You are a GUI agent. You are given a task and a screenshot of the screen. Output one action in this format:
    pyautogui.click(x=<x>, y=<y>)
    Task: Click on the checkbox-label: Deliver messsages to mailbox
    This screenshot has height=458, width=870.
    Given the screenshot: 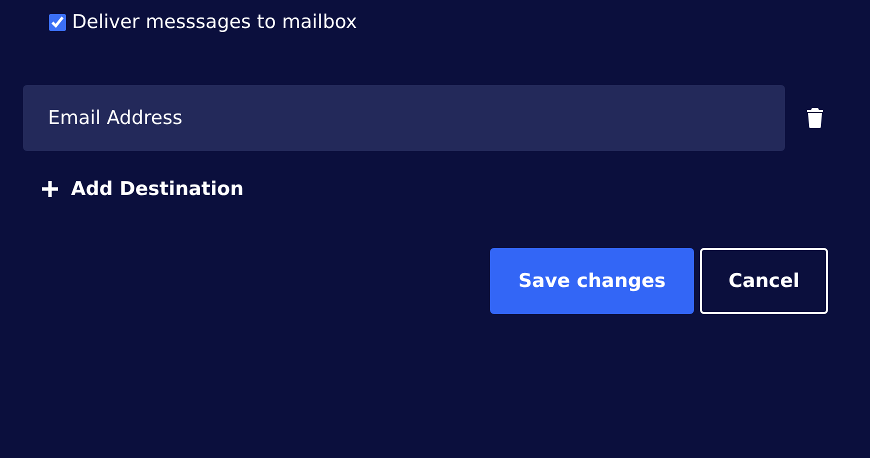 What is the action you would take?
    pyautogui.click(x=215, y=22)
    